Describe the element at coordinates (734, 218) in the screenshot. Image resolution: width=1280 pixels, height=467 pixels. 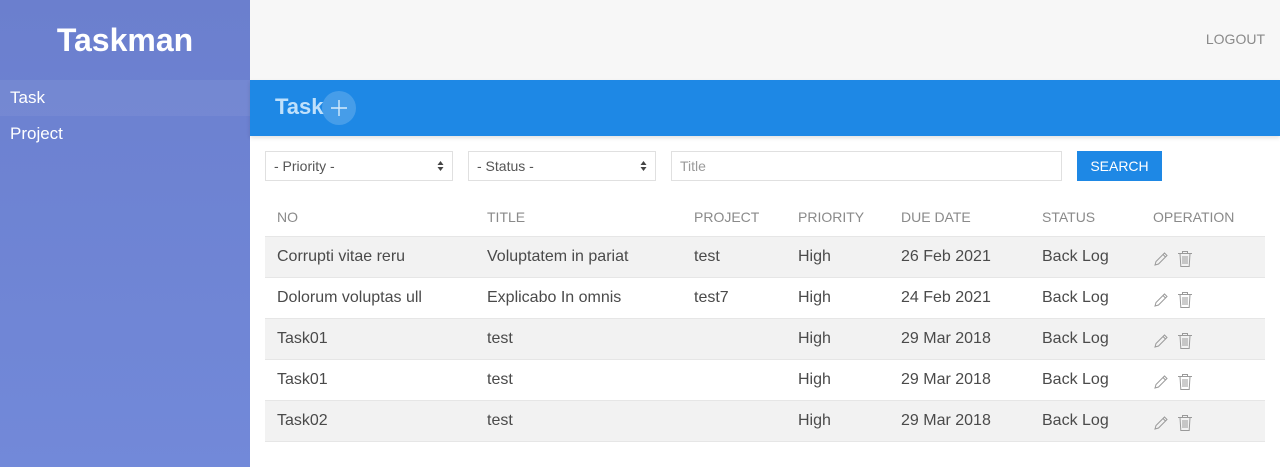
I see `col-header-project: PROJECT` at that location.